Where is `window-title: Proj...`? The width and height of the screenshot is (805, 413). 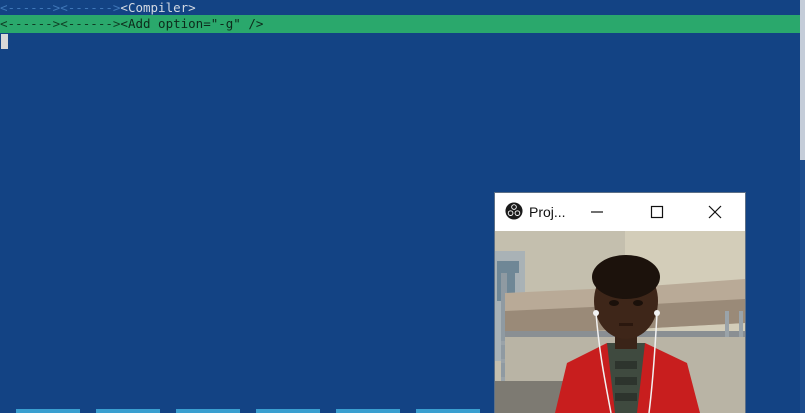
window-title: Proj... is located at coordinates (547, 212).